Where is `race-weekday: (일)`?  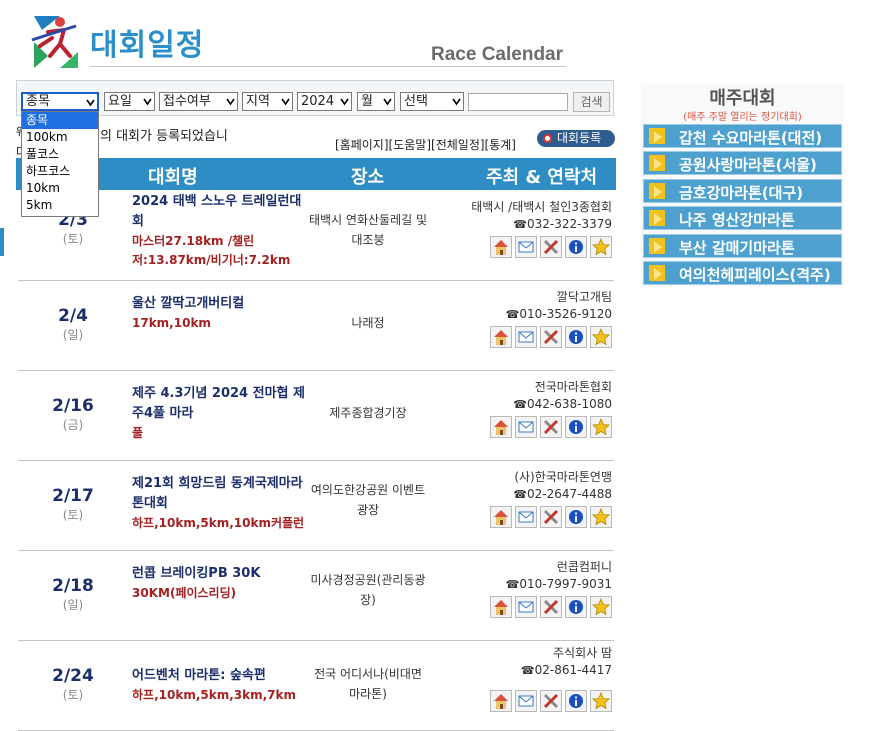 race-weekday: (일) is located at coordinates (73, 605).